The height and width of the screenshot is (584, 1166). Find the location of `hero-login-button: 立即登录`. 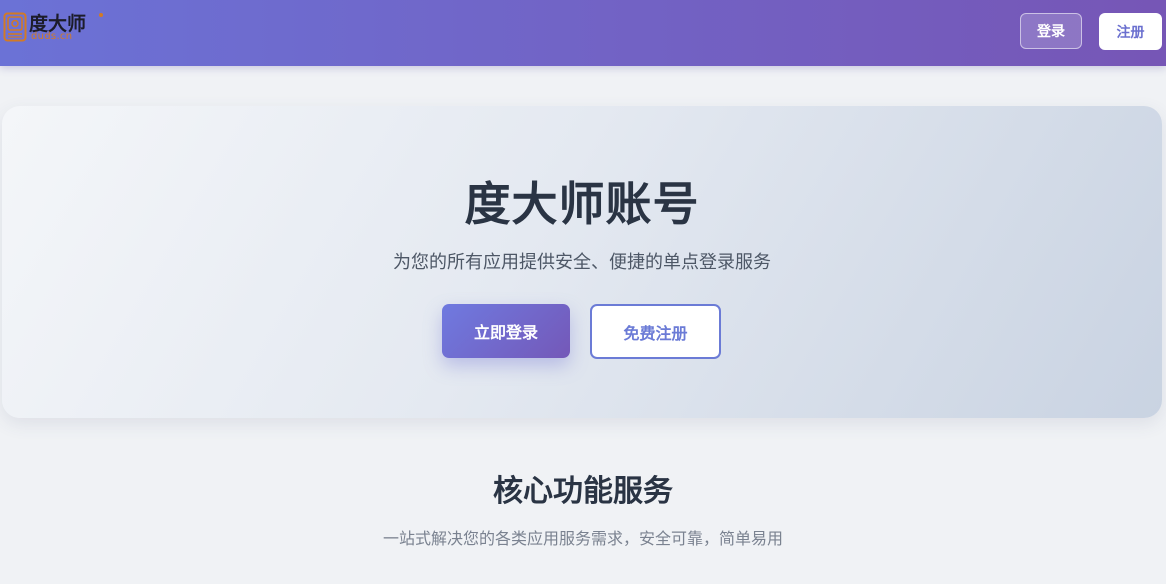

hero-login-button: 立即登录 is located at coordinates (506, 331).